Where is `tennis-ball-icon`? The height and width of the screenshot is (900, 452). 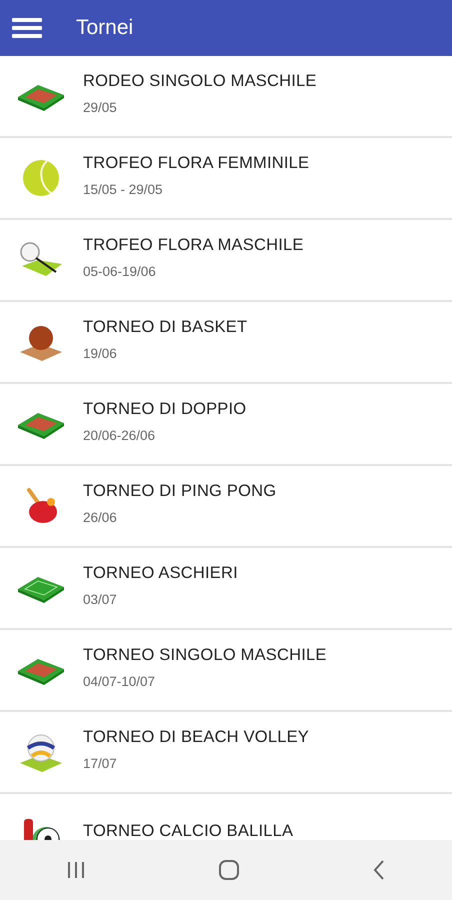
tennis-ball-icon is located at coordinates (40, 178).